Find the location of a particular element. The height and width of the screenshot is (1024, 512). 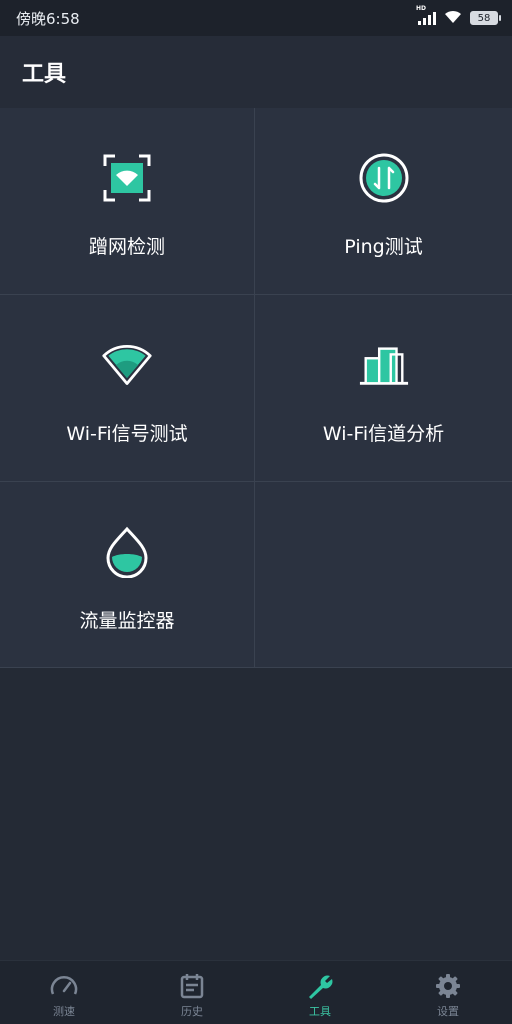

tool-label: Wi-Fi信号测试 is located at coordinates (127, 434).